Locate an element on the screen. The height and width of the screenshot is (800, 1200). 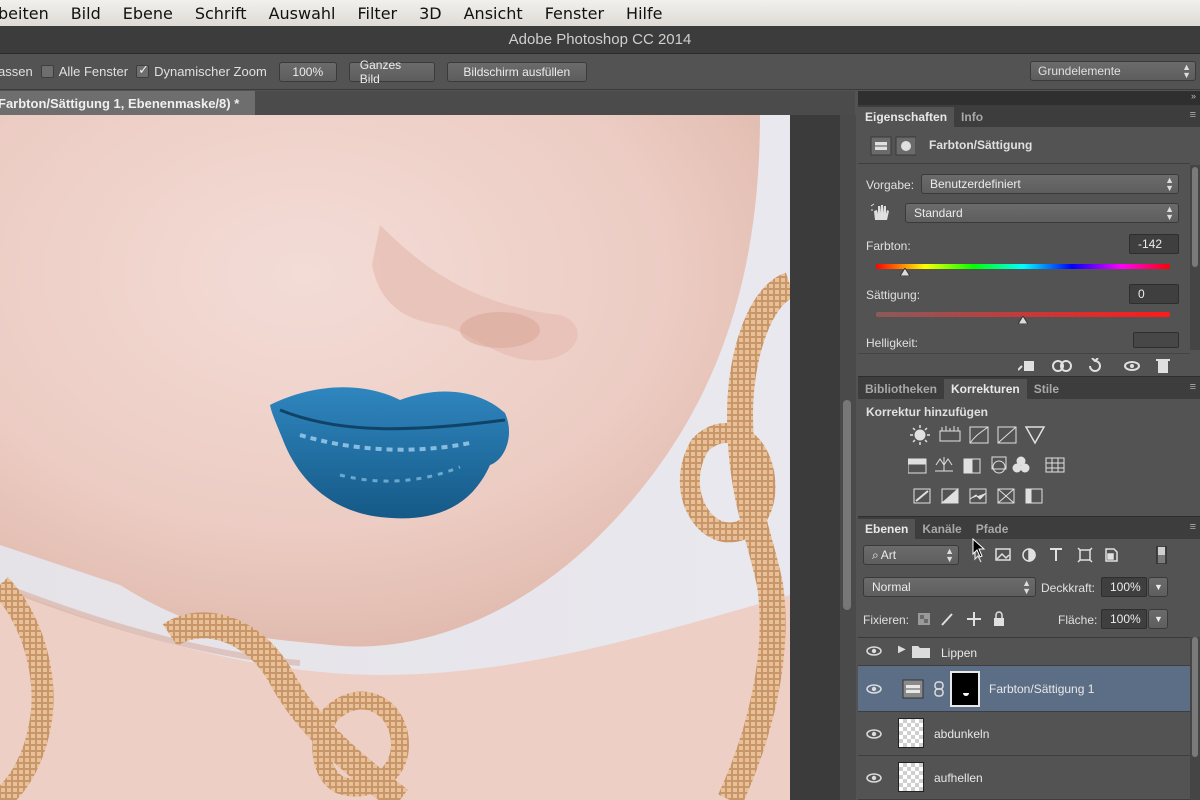
dynamic-zoom-checkbox is located at coordinates (143, 70).